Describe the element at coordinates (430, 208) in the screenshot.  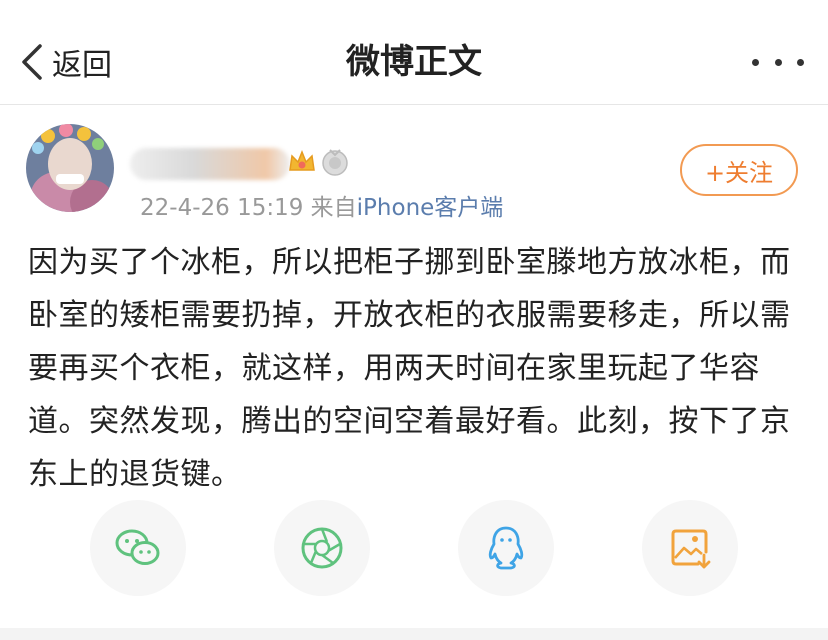
I see `source-link: iPhone客户端` at that location.